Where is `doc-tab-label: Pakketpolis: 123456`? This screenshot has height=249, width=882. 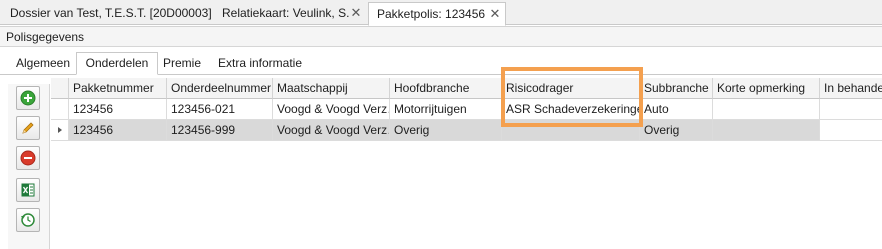
doc-tab-label: Pakketpolis: 123456 is located at coordinates (431, 14).